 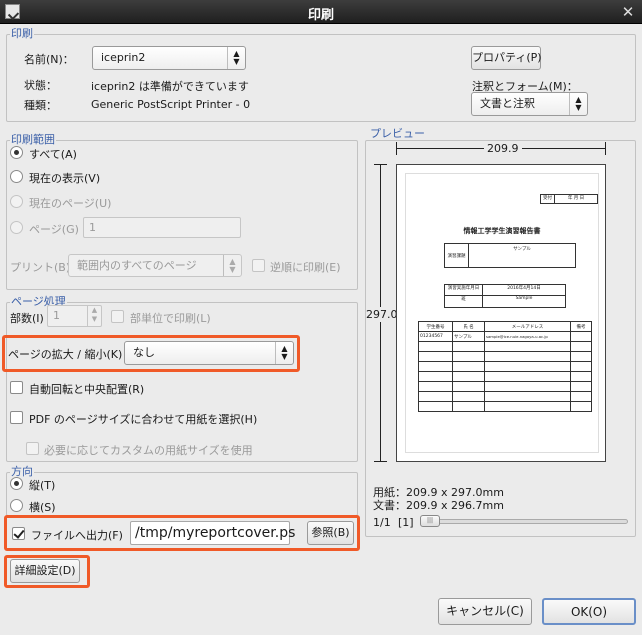 What do you see at coordinates (65, 354) in the screenshot?
I see `scale-label: ページの拡大 / 縮小(K)` at bounding box center [65, 354].